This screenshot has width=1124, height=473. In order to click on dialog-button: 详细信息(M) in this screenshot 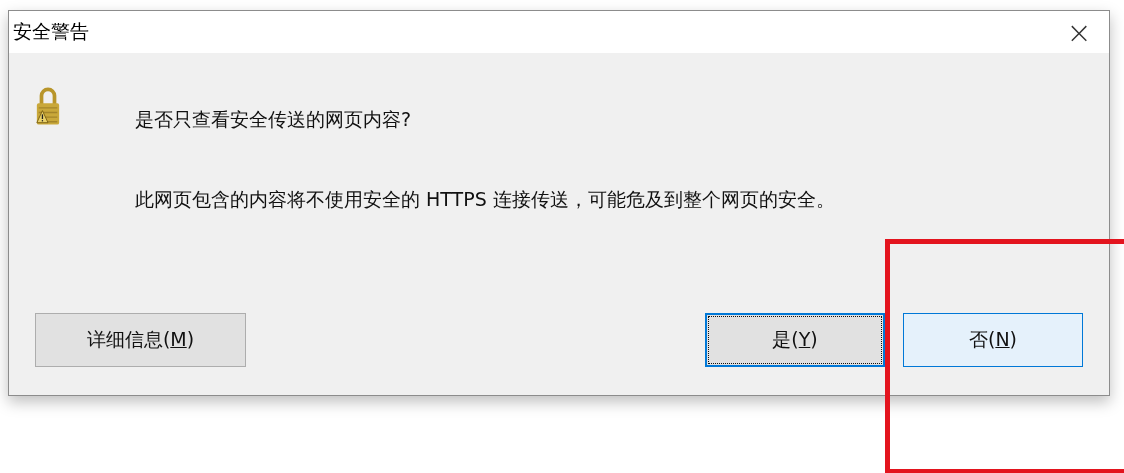, I will do `click(140, 340)`.